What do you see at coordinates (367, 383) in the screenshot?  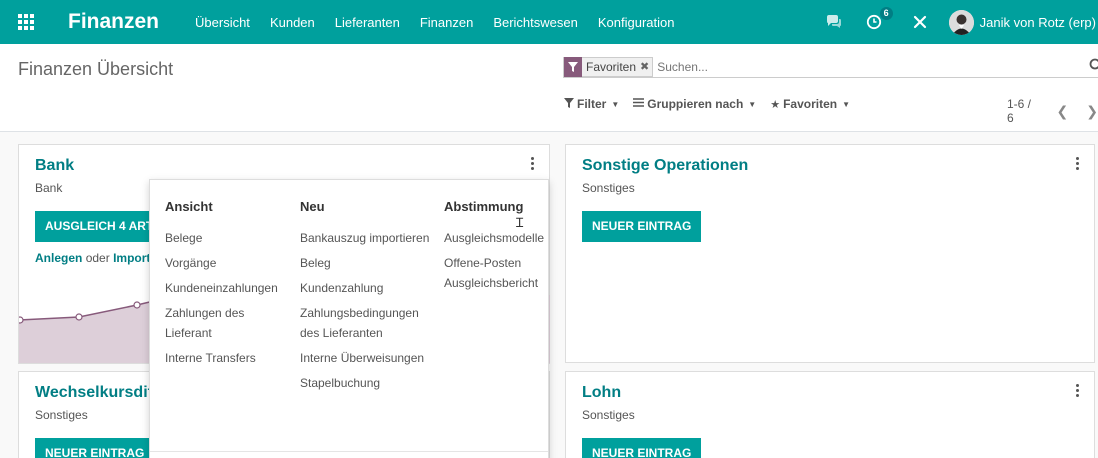 I see `dropdown-item: Stapelbuchung` at bounding box center [367, 383].